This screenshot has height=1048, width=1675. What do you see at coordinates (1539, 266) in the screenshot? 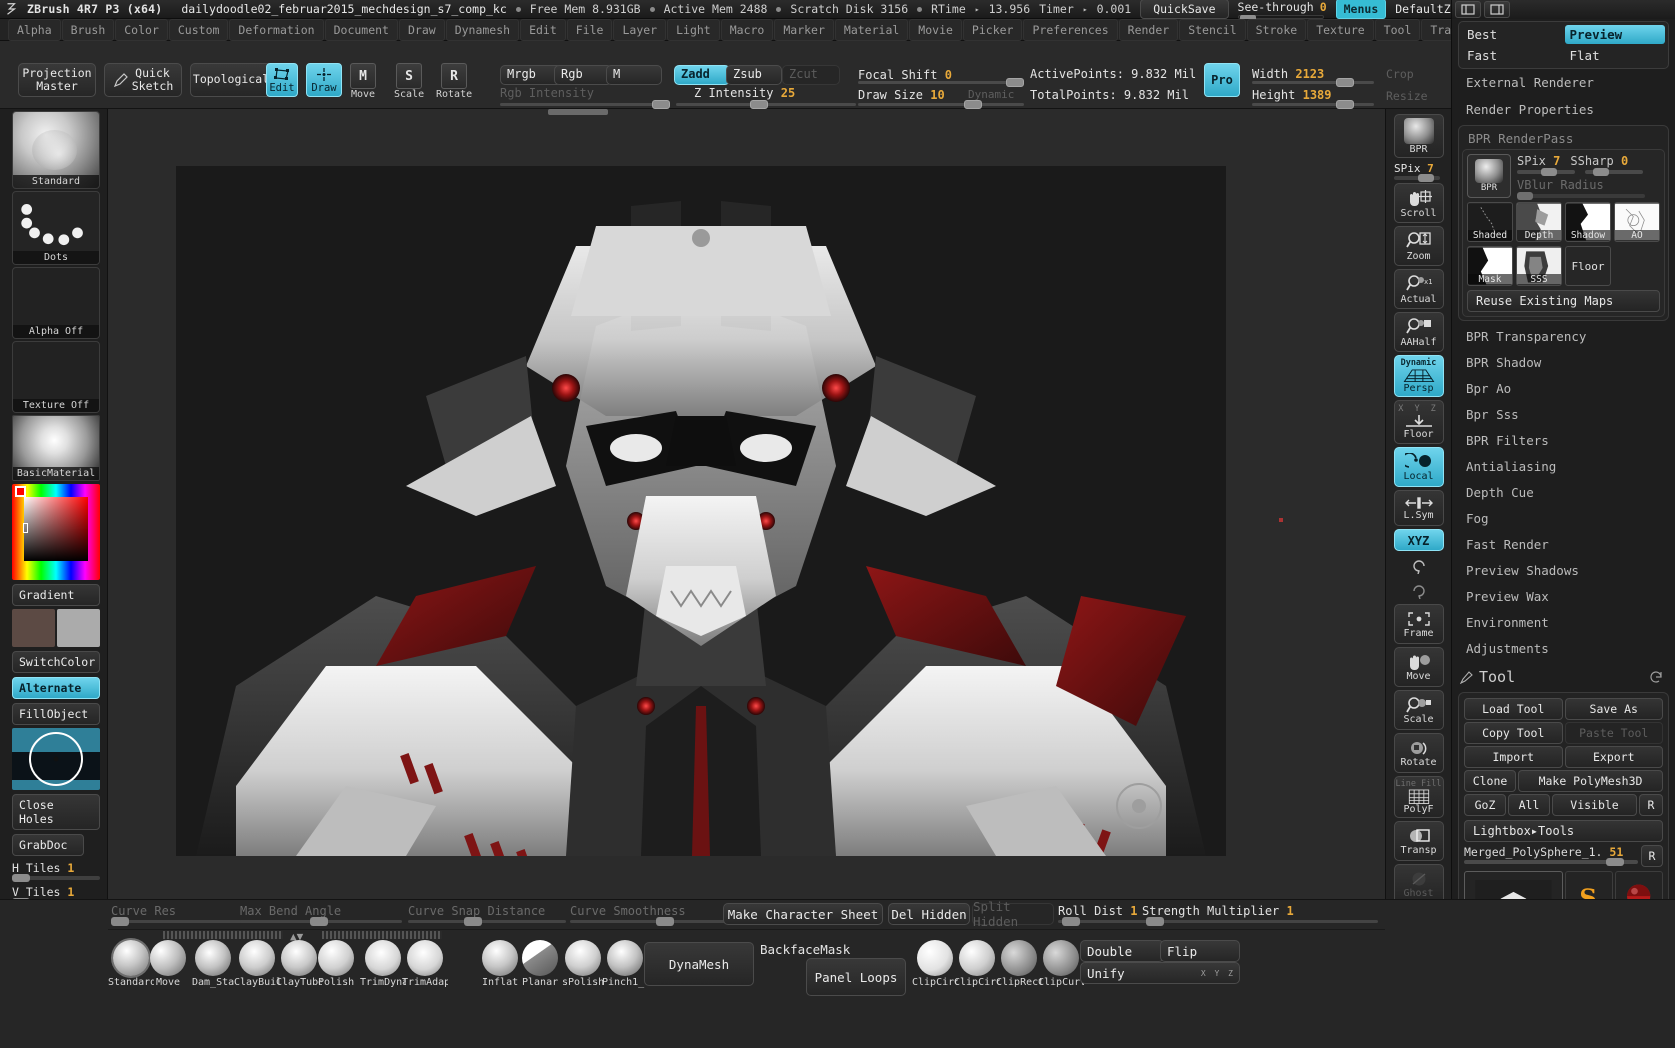
I see `map-sss: SSS` at bounding box center [1539, 266].